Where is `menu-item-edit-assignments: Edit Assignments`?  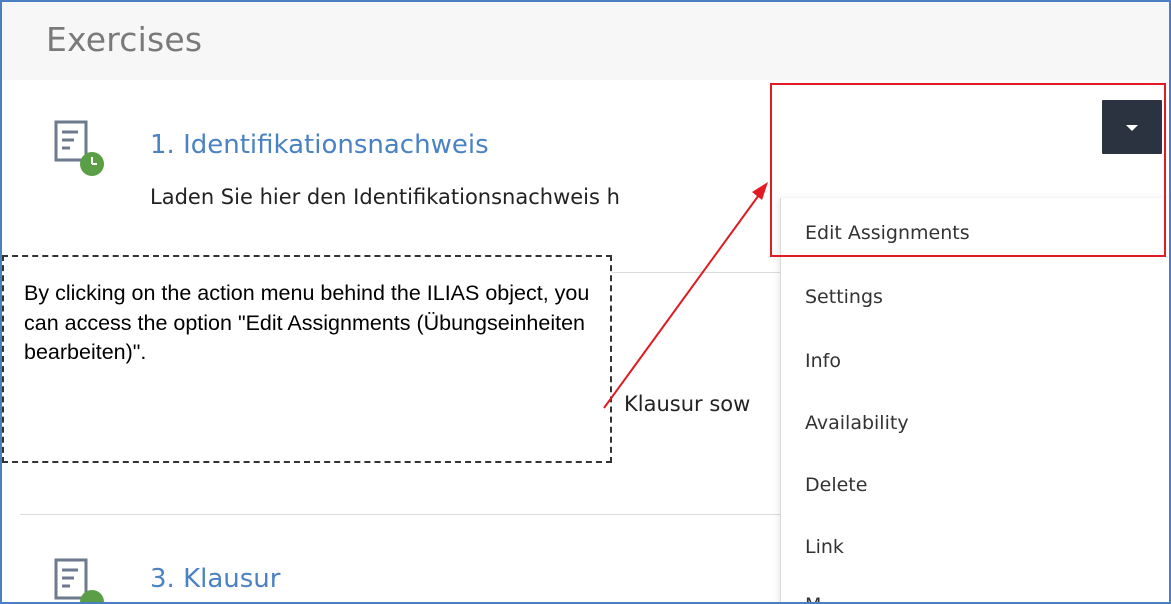 menu-item-edit-assignments: Edit Assignments is located at coordinates (887, 233).